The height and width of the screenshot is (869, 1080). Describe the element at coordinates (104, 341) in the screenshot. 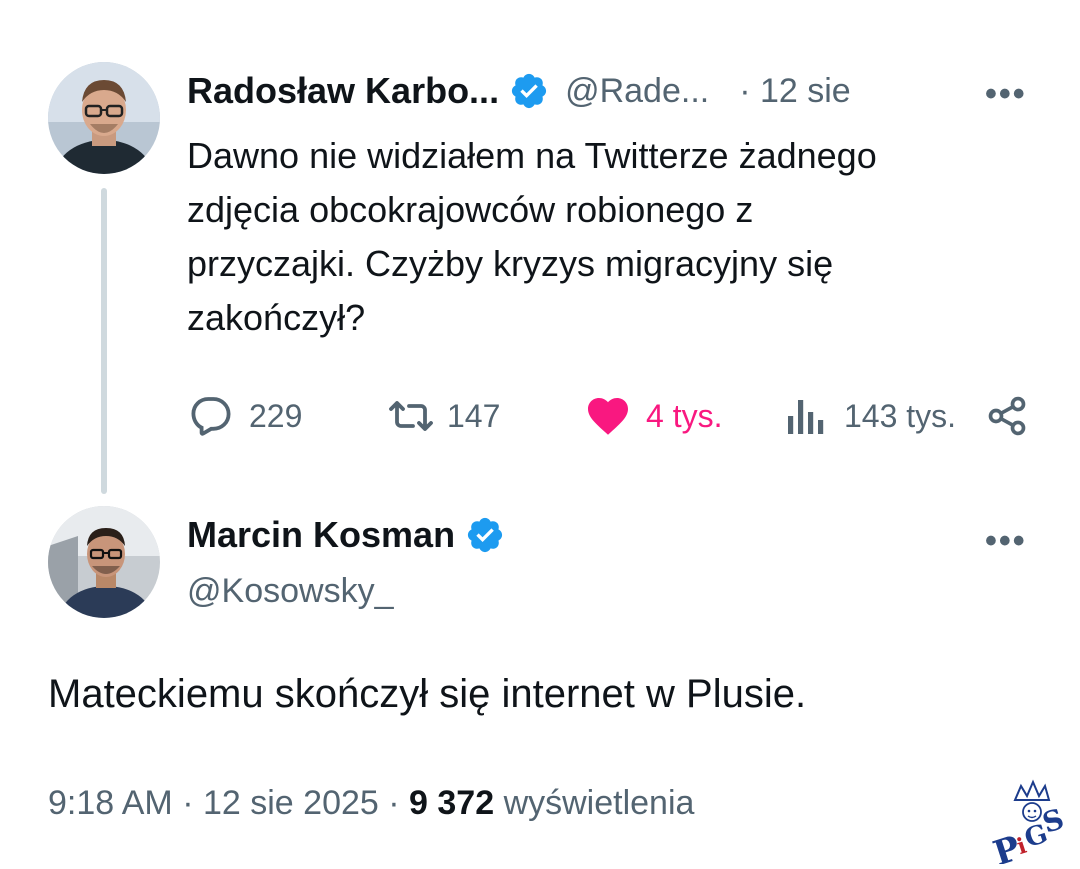

I see `thread-line` at that location.